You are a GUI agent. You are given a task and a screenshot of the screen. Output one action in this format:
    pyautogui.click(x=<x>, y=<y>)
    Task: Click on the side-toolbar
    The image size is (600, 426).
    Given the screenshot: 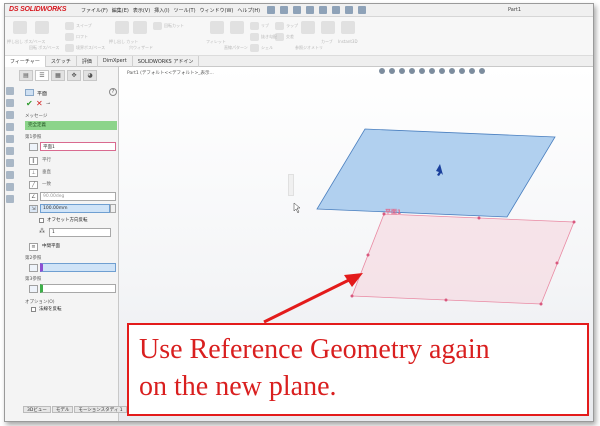 What is the action you would take?
    pyautogui.click(x=10, y=147)
    